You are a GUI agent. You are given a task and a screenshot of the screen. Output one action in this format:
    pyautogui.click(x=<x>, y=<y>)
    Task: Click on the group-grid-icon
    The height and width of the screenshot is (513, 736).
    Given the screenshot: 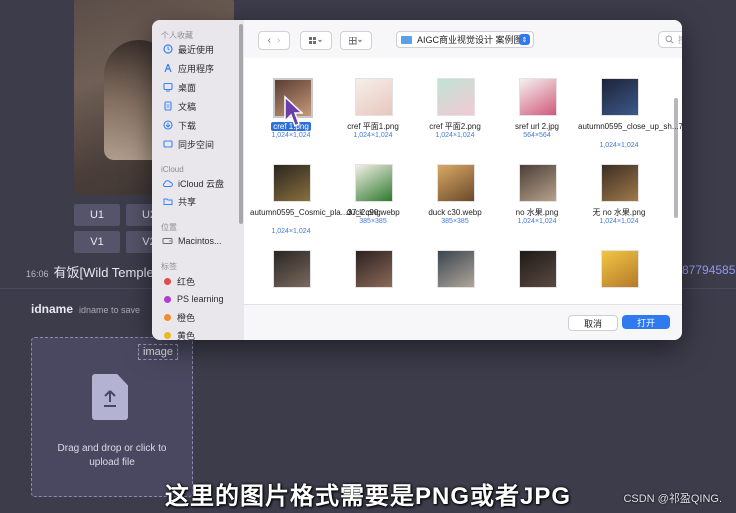 What is the action you would take?
    pyautogui.click(x=355, y=40)
    